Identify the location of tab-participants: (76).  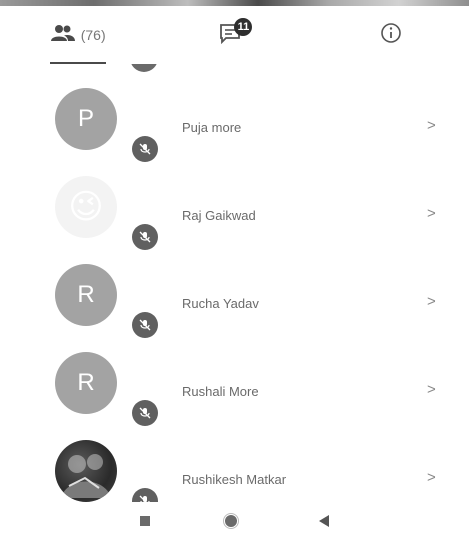
(78, 35).